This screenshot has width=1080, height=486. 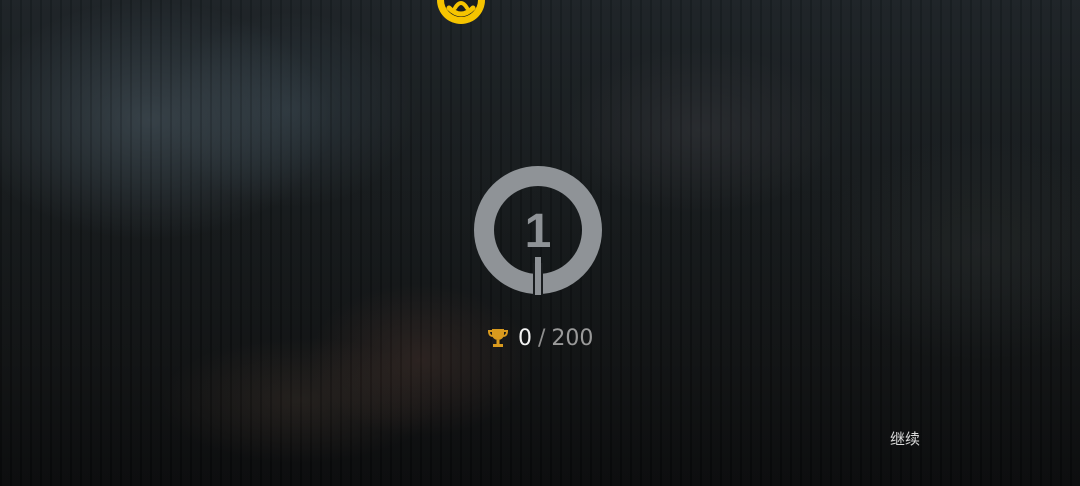 I want to click on yellow-crest-icon, so click(x=461, y=12).